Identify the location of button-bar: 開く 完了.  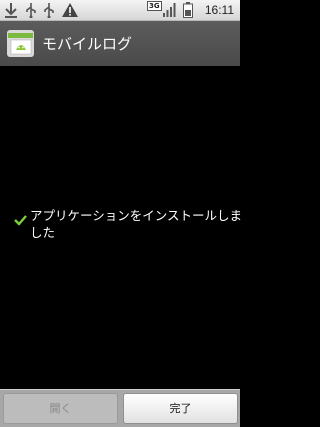
(120, 408).